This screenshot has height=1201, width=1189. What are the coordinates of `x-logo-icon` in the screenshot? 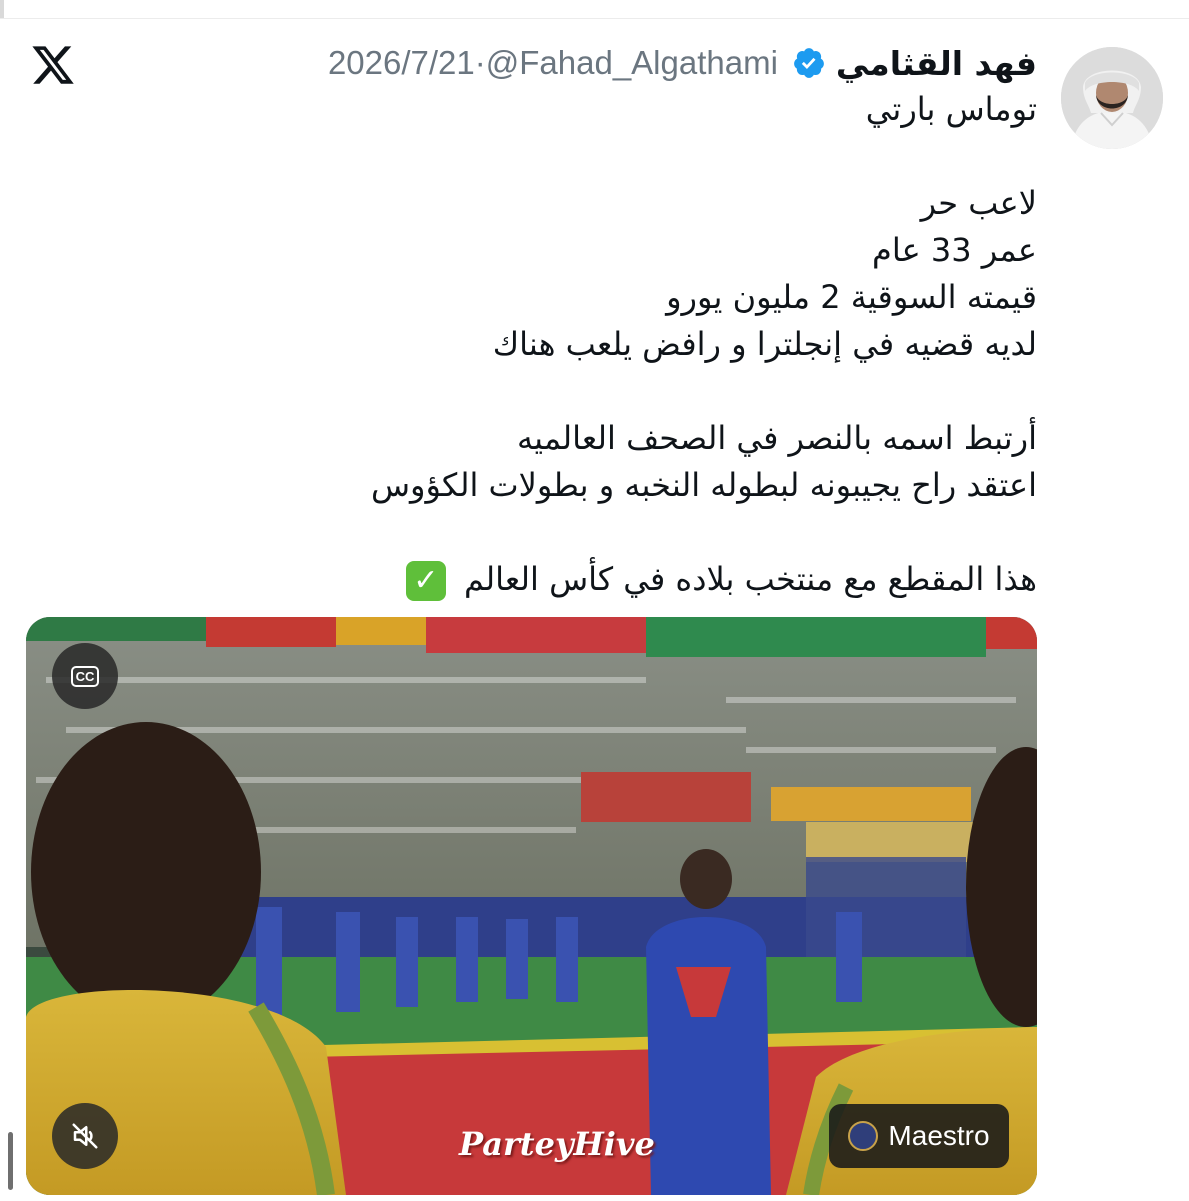 It's located at (53, 65).